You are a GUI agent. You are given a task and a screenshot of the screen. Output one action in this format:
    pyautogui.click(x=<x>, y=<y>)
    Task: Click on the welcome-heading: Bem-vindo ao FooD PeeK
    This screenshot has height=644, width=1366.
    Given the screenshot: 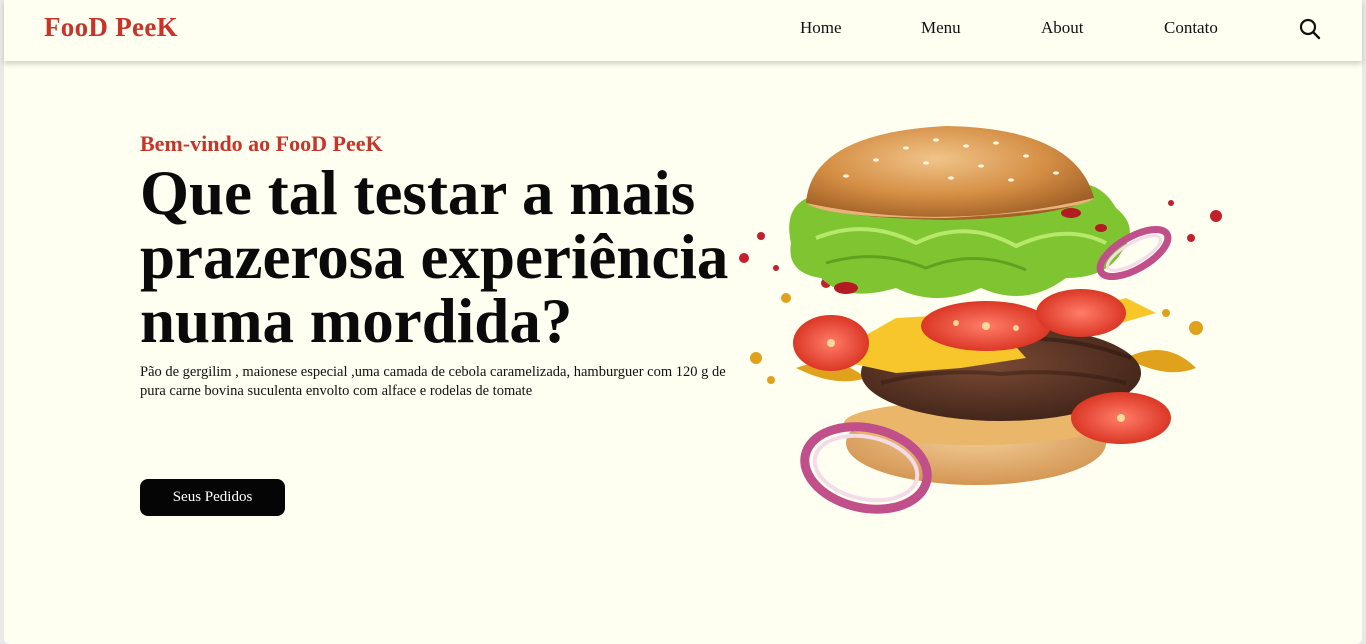 What is the action you would take?
    pyautogui.click(x=261, y=143)
    